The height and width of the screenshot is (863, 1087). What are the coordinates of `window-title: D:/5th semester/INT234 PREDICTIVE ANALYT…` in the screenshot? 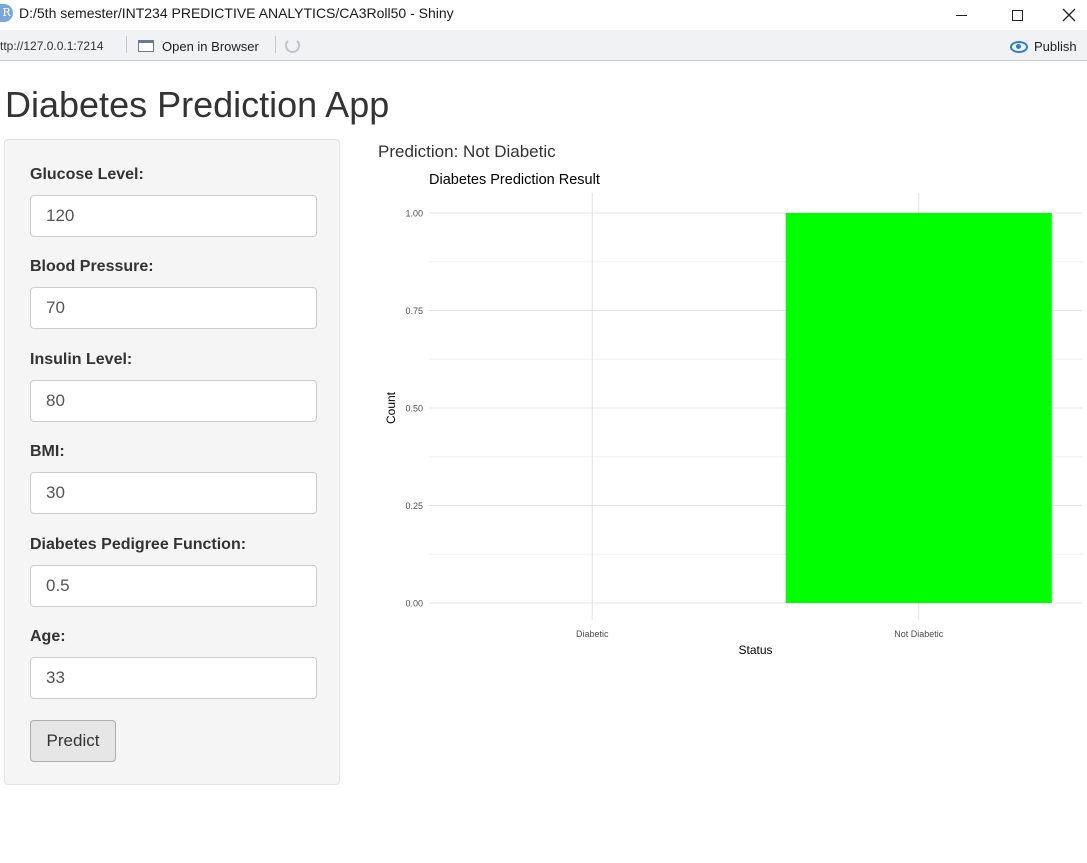 It's located at (236, 13).